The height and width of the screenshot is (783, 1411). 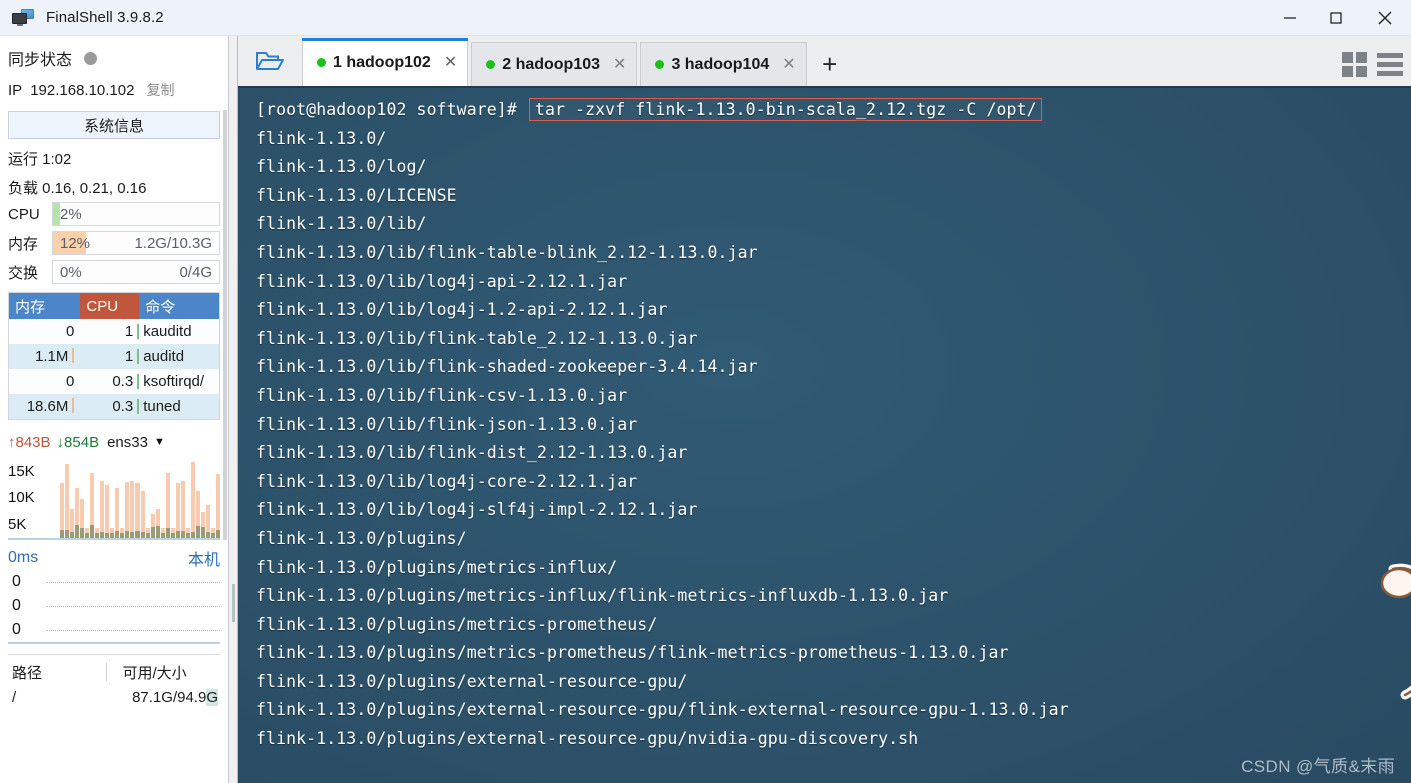 I want to click on open-folder-icon, so click(x=270, y=61).